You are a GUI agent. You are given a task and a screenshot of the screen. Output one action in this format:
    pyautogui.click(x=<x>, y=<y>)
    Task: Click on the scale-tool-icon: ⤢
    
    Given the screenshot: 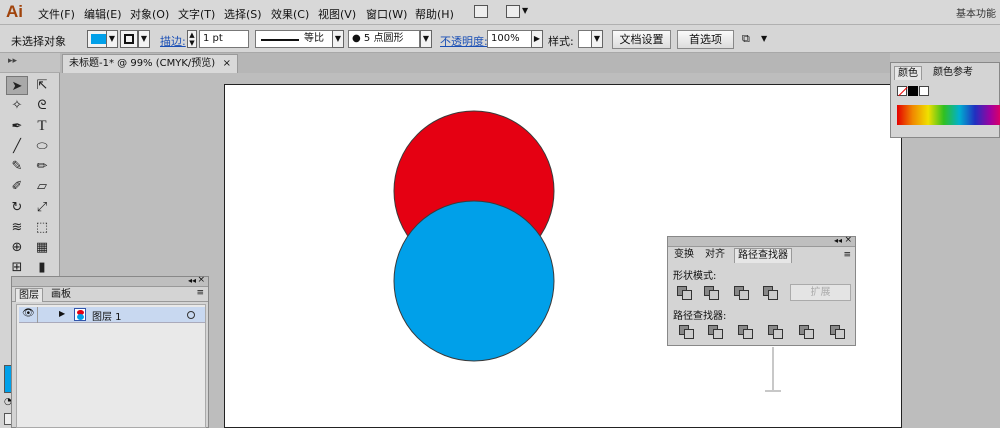 What is the action you would take?
    pyautogui.click(x=42, y=207)
    